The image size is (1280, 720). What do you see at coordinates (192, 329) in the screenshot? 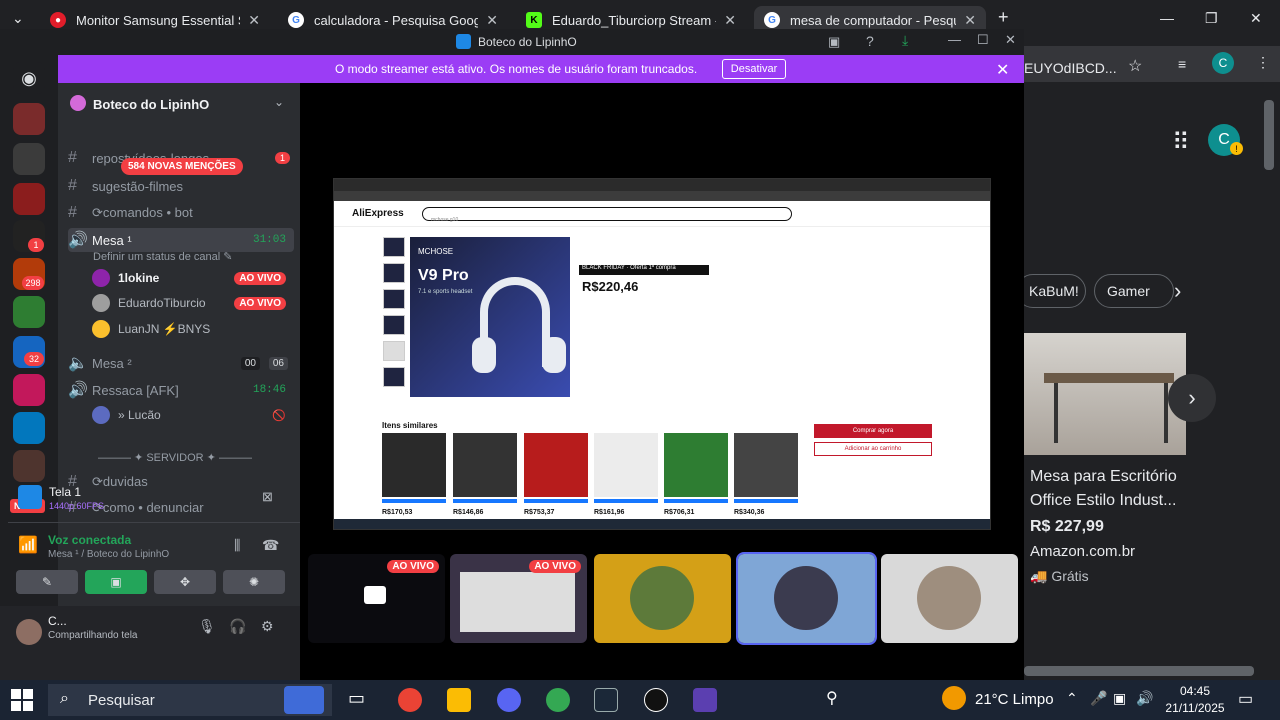
I see `voice-user: LuanJN ⚡BNYS` at bounding box center [192, 329].